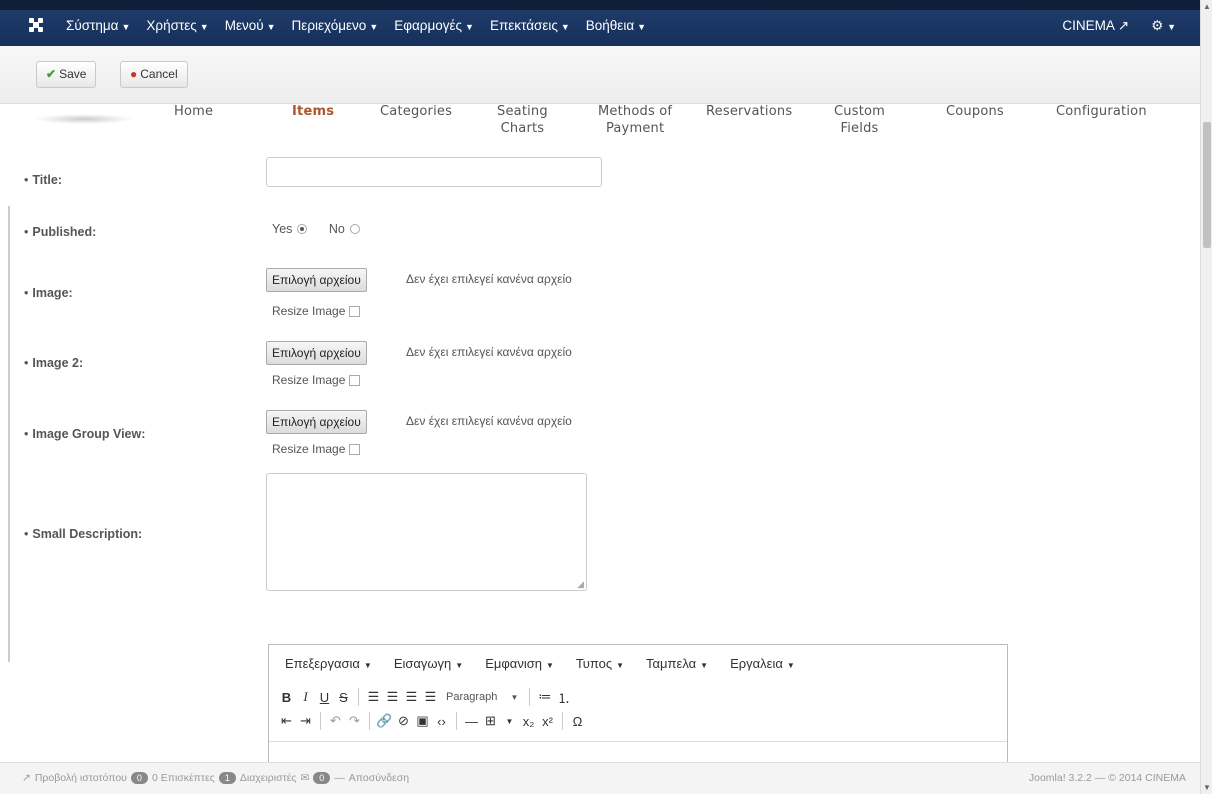  Describe the element at coordinates (471, 721) in the screenshot. I see `horizontal-rule-icon: —` at that location.